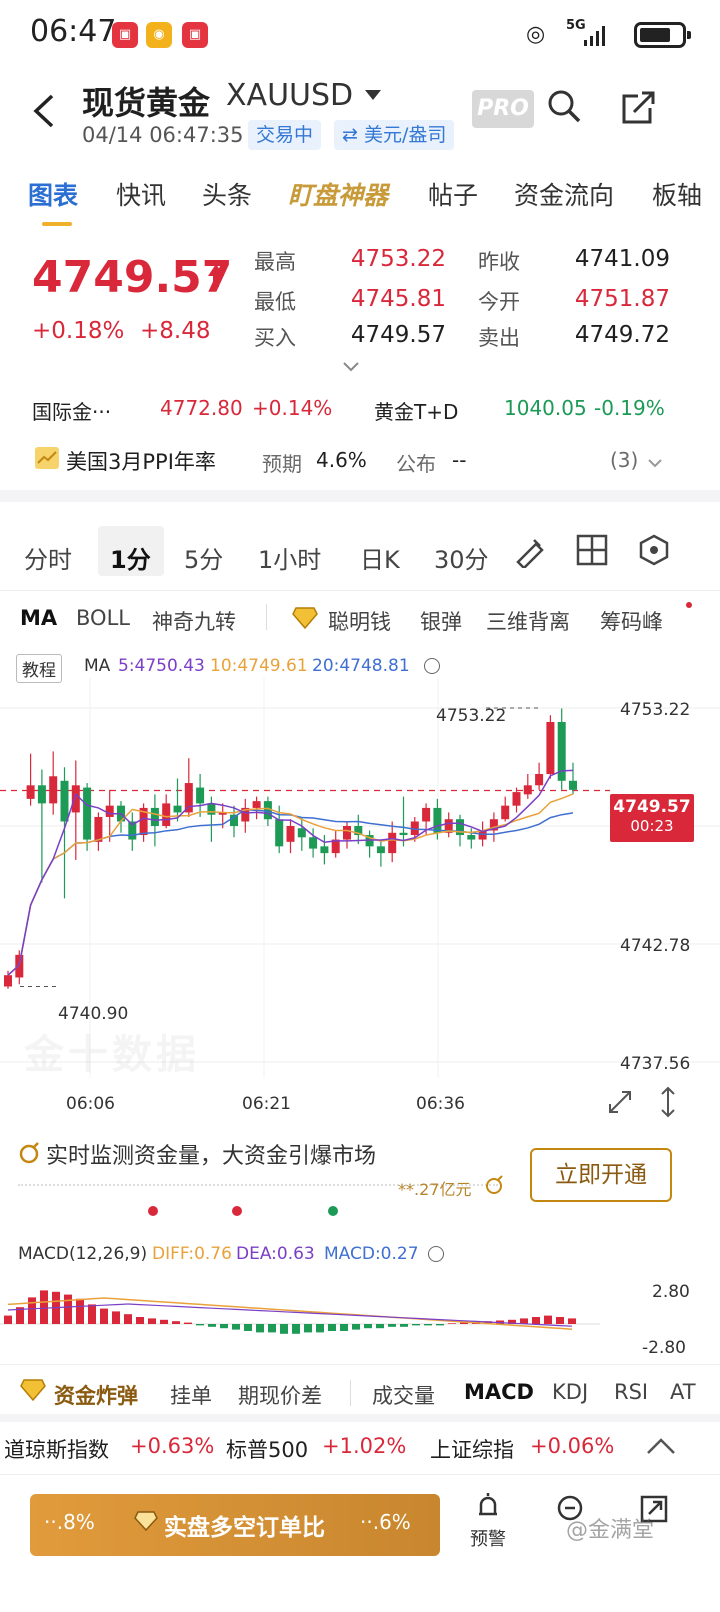  What do you see at coordinates (664, 1348) in the screenshot?
I see `macd-y-bottom: -2.80` at bounding box center [664, 1348].